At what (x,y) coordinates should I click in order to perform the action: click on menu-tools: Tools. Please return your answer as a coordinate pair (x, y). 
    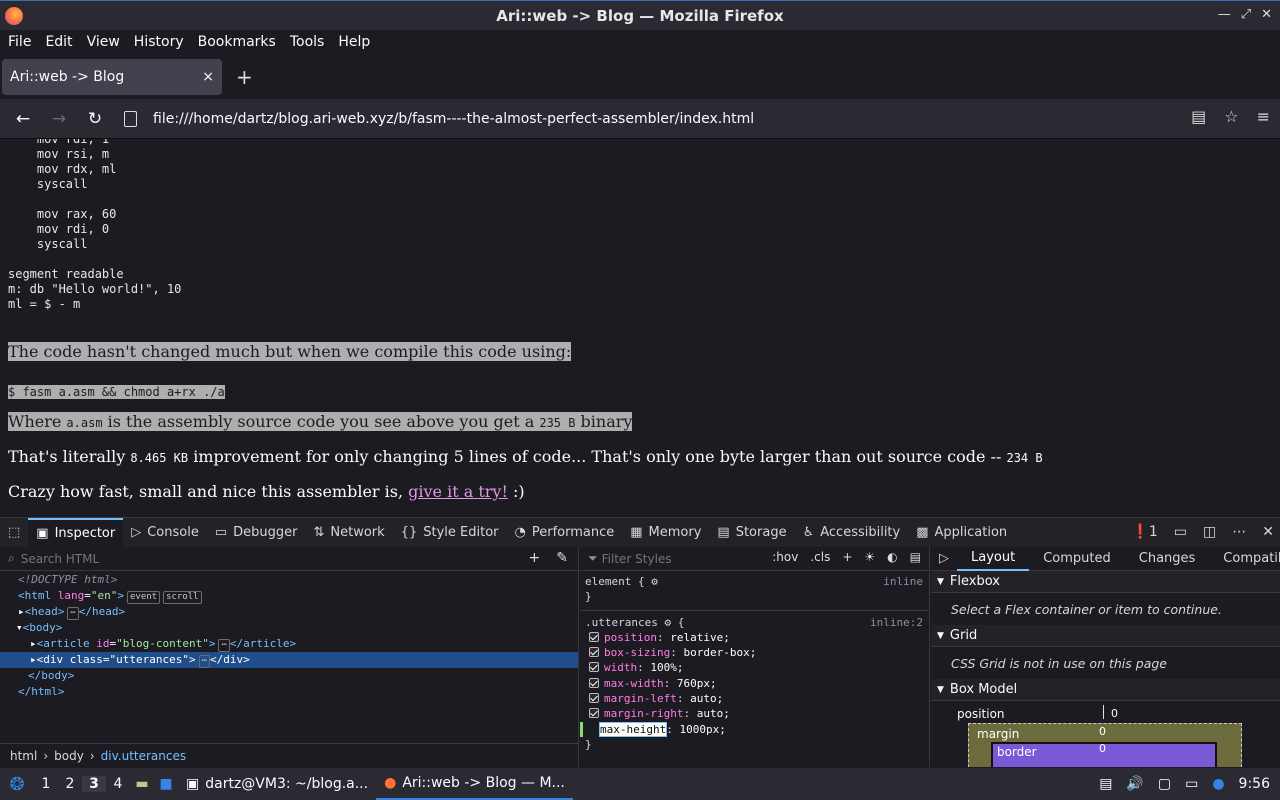
    Looking at the image, I should click on (307, 42).